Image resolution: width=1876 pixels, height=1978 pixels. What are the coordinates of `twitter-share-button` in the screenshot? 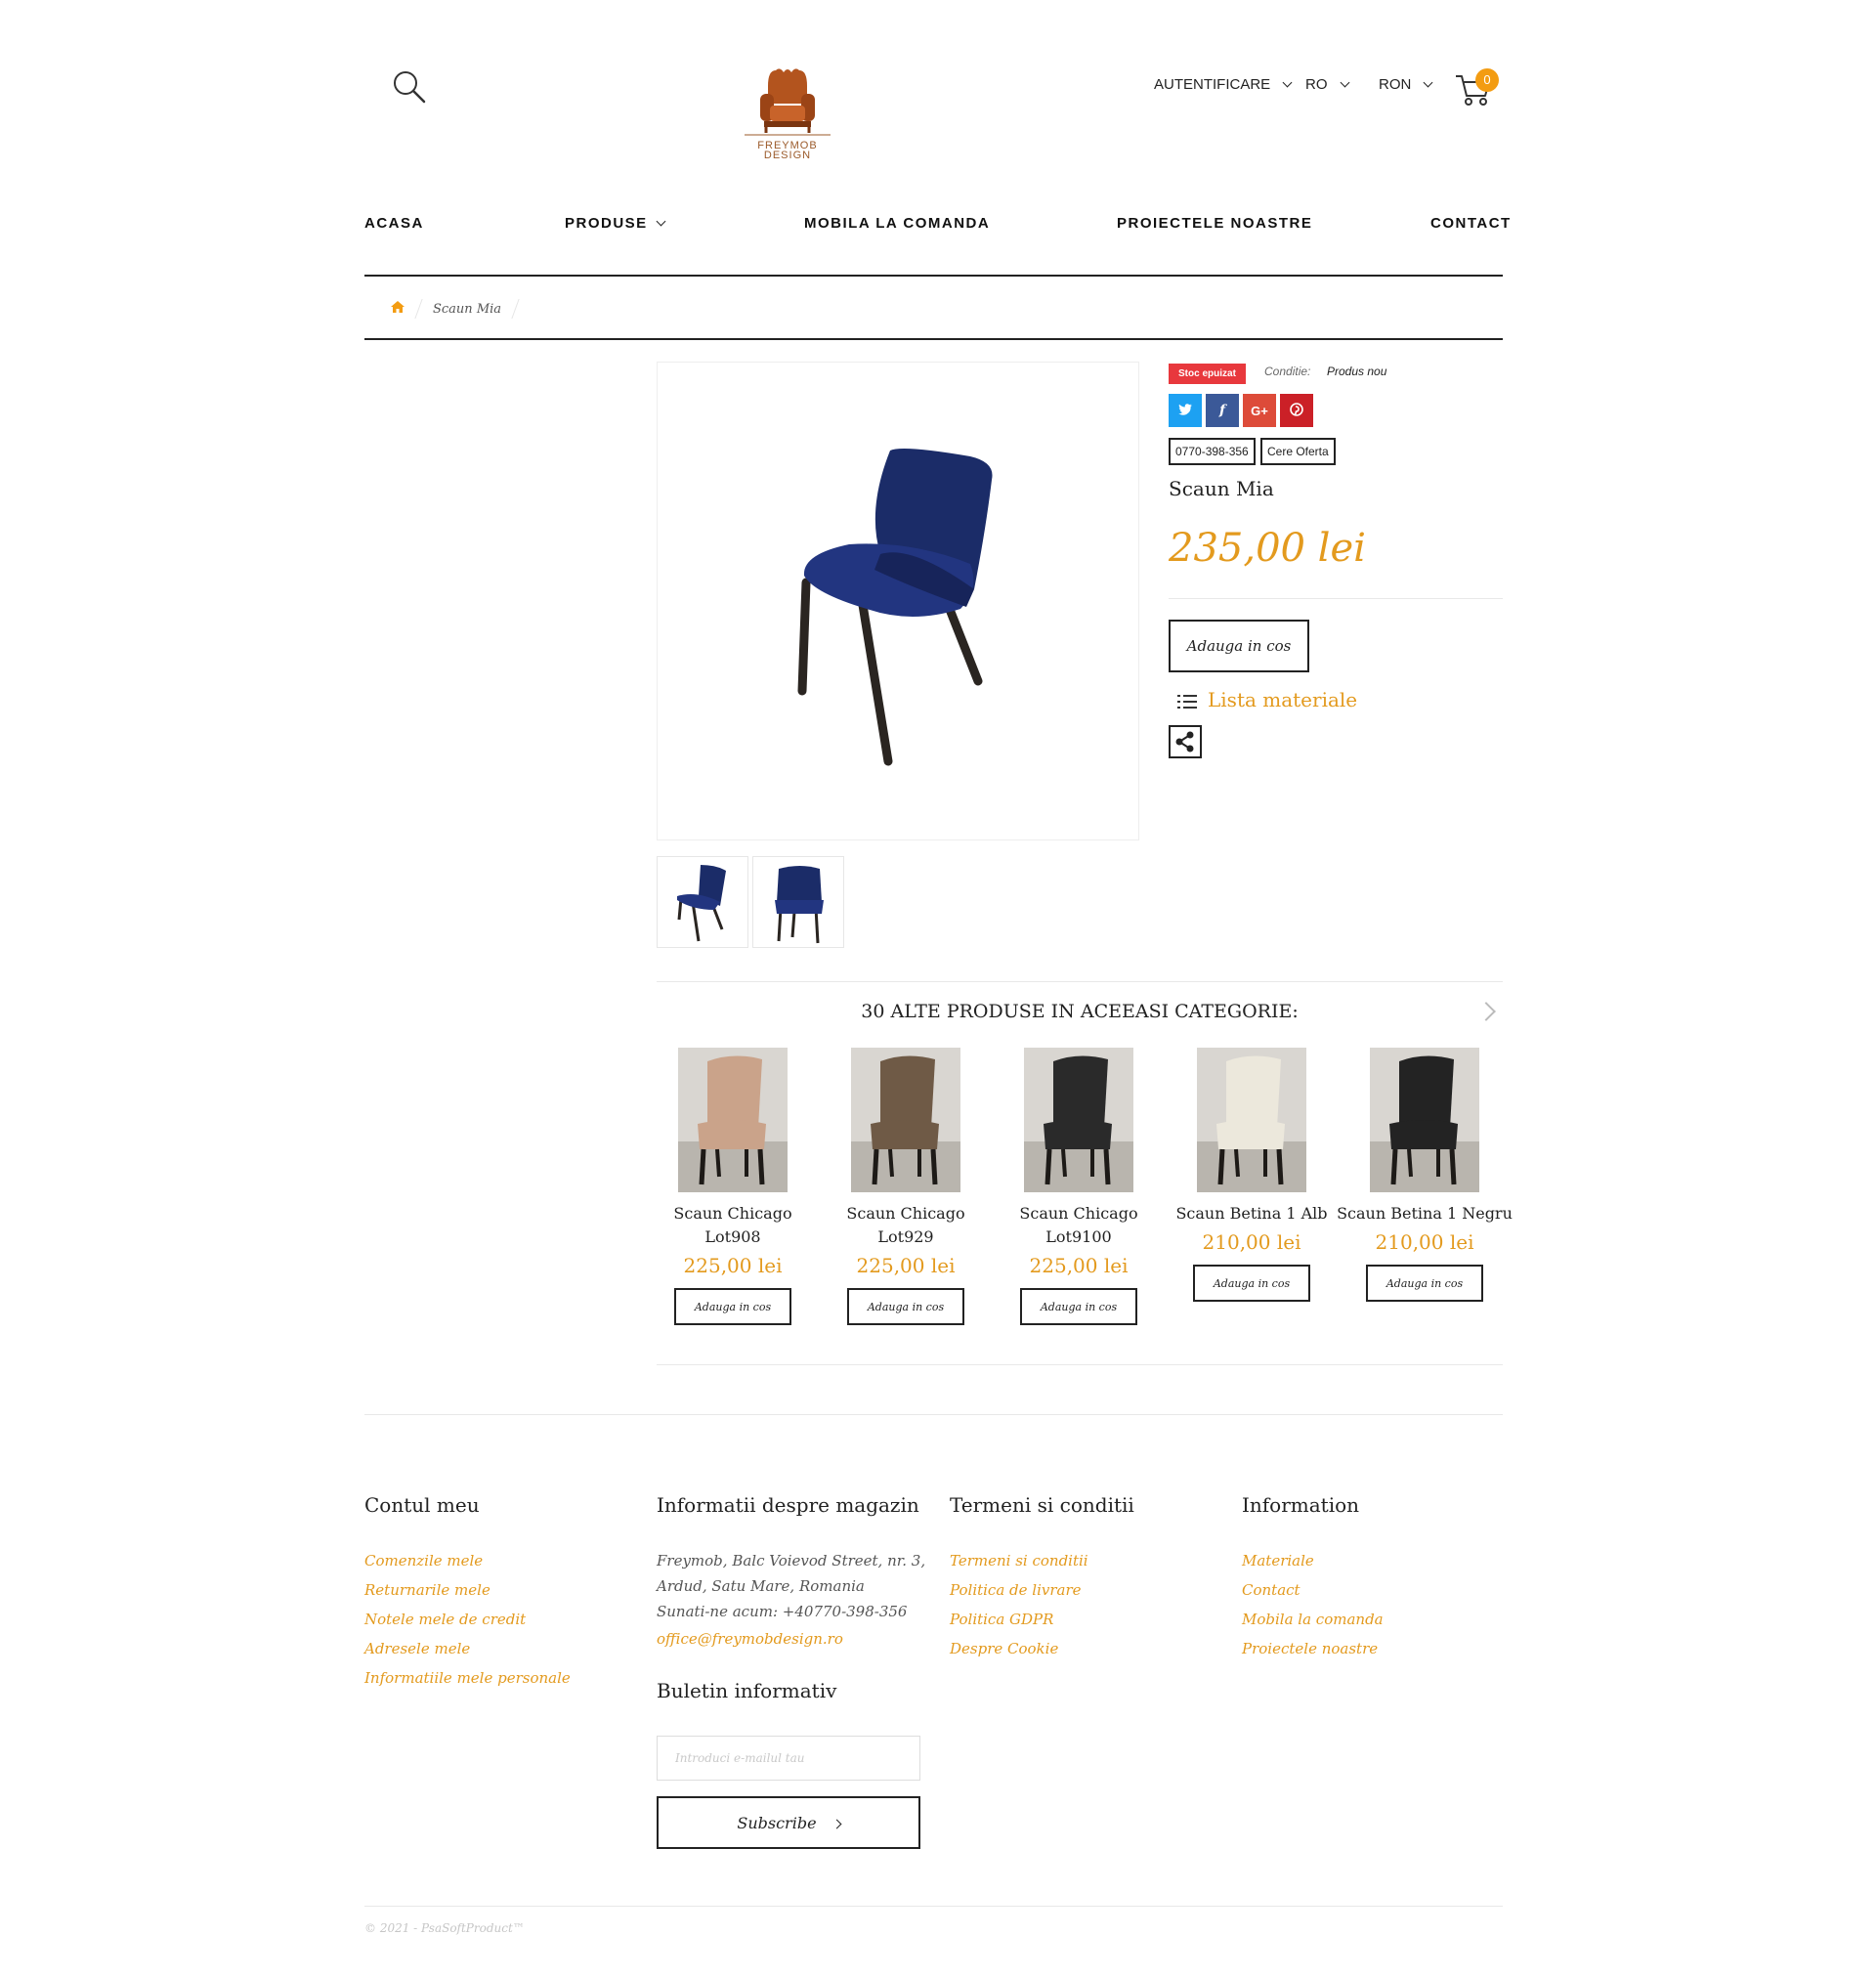 It's located at (1185, 410).